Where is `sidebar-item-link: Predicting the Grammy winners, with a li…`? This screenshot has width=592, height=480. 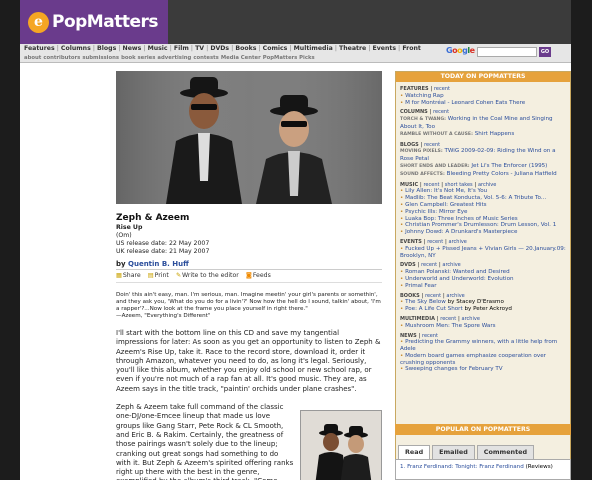 sidebar-item-link: Predicting the Grammy winners, with a li… is located at coordinates (478, 345).